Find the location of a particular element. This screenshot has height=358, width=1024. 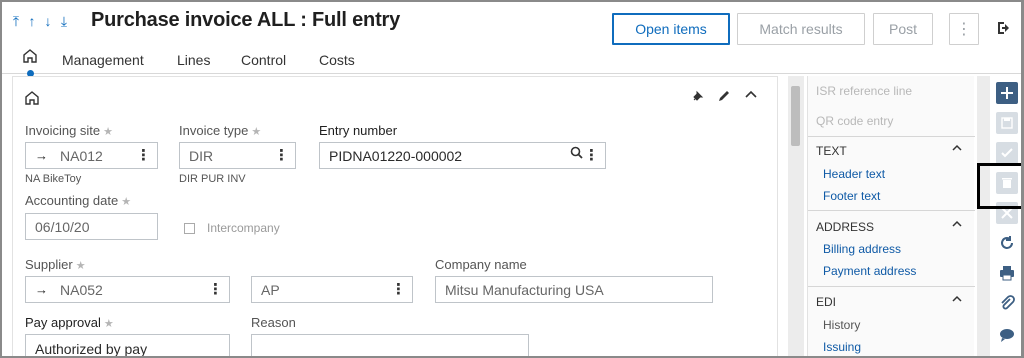

intercompany-label: Intercompany is located at coordinates (243, 228).